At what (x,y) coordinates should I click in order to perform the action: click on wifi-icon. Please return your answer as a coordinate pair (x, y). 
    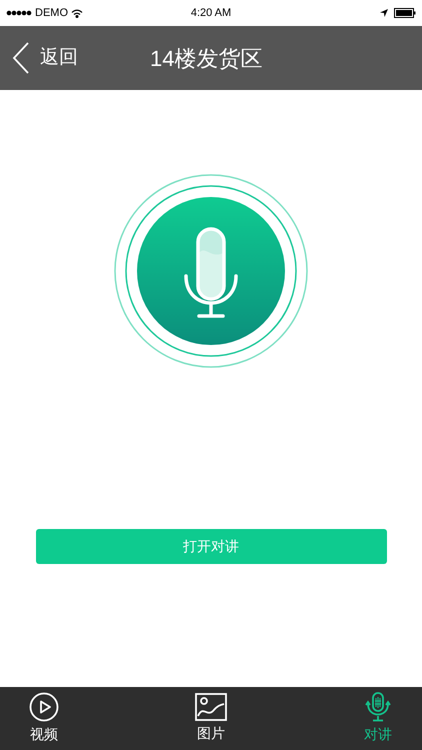
    Looking at the image, I should click on (77, 13).